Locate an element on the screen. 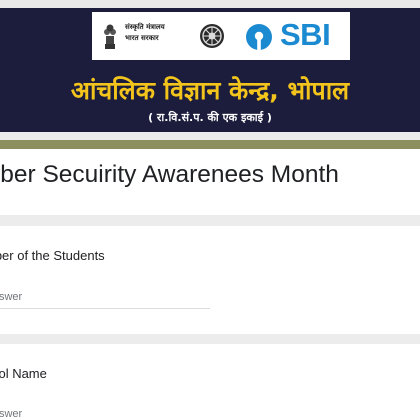  students-answer-underline is located at coordinates (105, 308).